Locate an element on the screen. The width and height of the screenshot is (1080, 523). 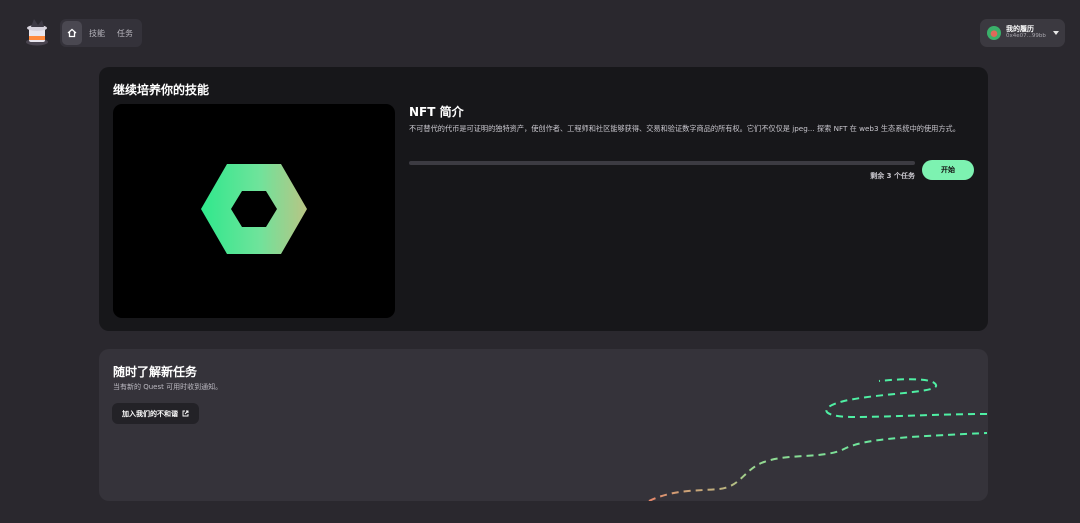
chevron-down-icon is located at coordinates (1055, 33).